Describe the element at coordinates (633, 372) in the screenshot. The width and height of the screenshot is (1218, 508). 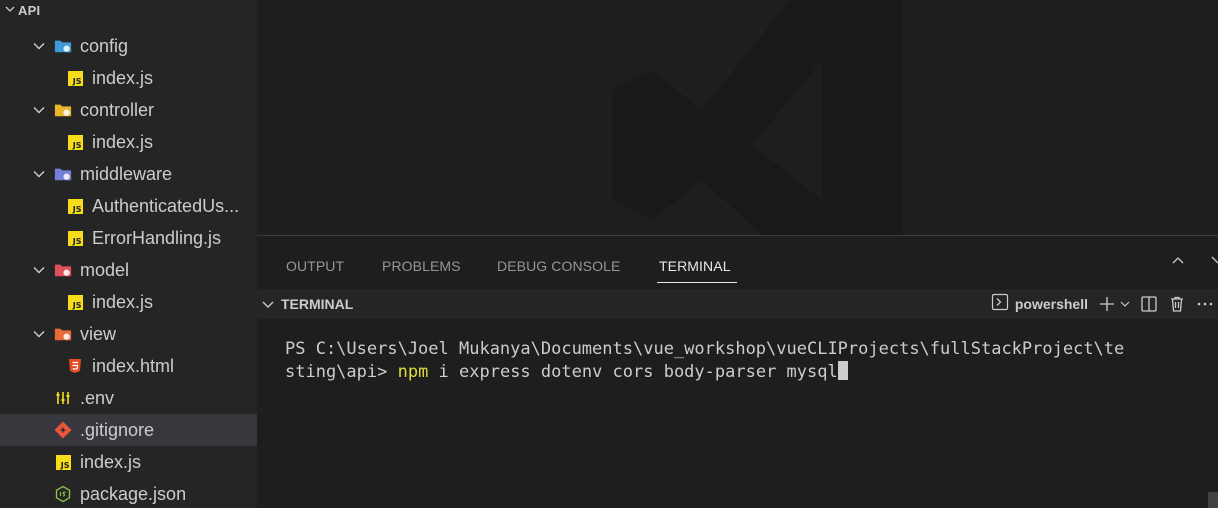
I see `terminal-command-args: i express dotenv cors body-parser mysql` at that location.